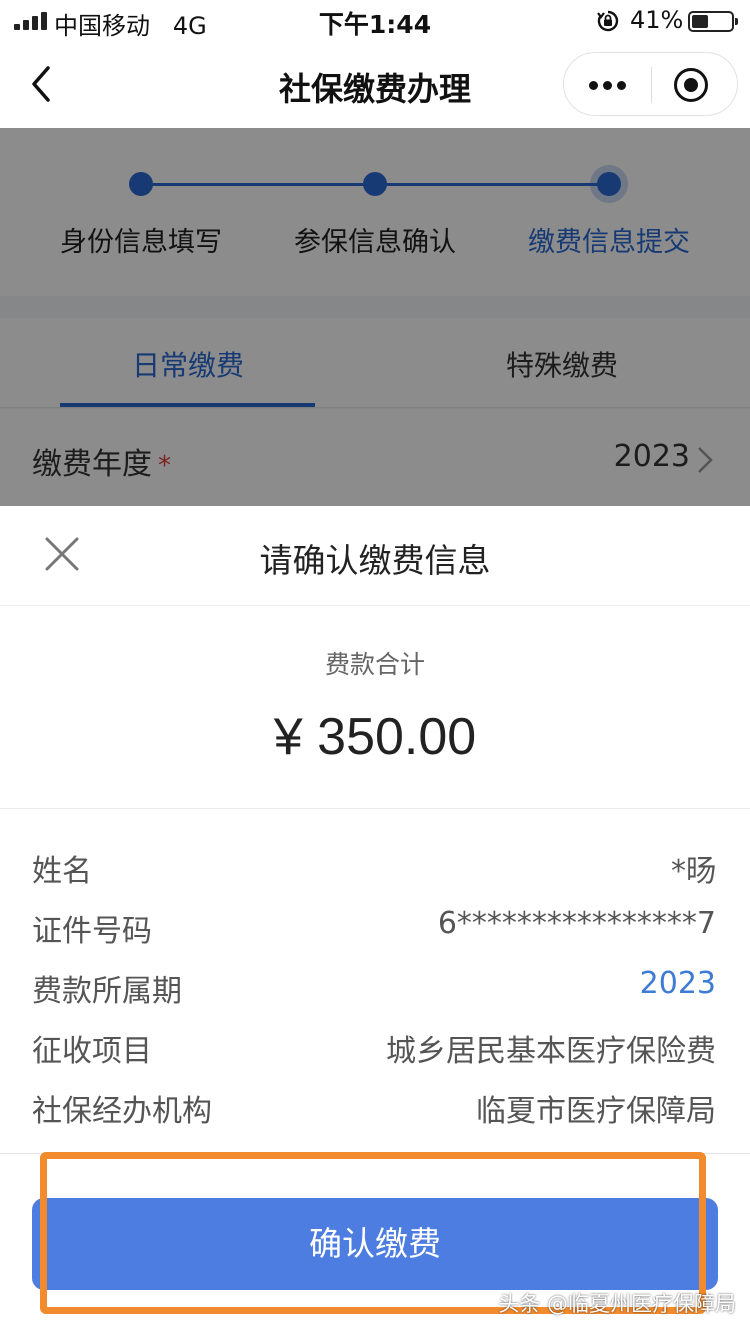 Image resolution: width=750 pixels, height=1334 pixels. Describe the element at coordinates (677, 983) in the screenshot. I see `detail-value-period: 2023` at that location.